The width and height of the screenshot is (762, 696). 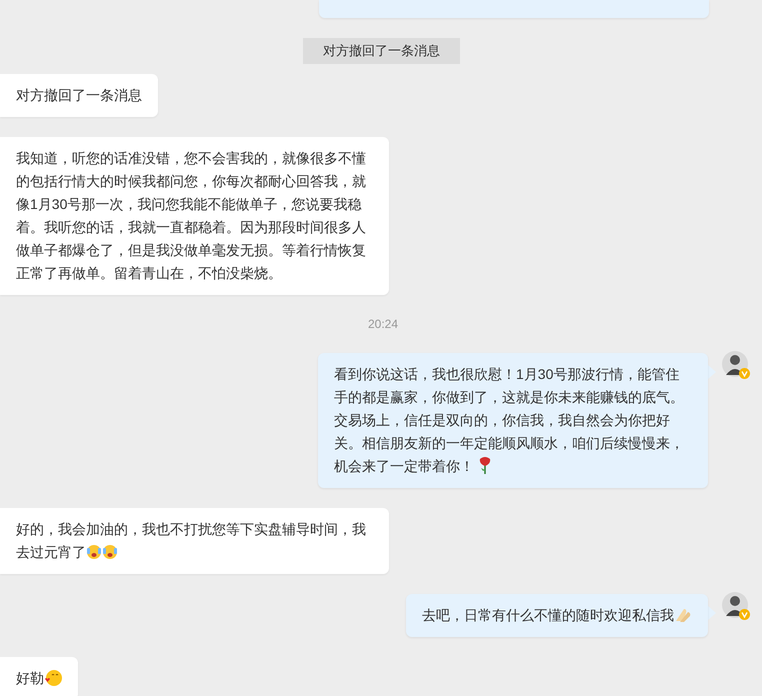 I want to click on message-bubble: 我知道，听您的话准没错，您不会害我的，就像很多不懂的包括行情大的时候我都问您，你每次都耐心回答我，就像1月30号那一次，我问您我能不能做单子，您说要我稳着。我听您的话，我就一直都稳着。因为那段时间很多人做单子都爆仓了，但是我没做单毫发无损。等着行情恢复正常了再做单。留着青山在，不怕没柴烧。, so click(x=194, y=215).